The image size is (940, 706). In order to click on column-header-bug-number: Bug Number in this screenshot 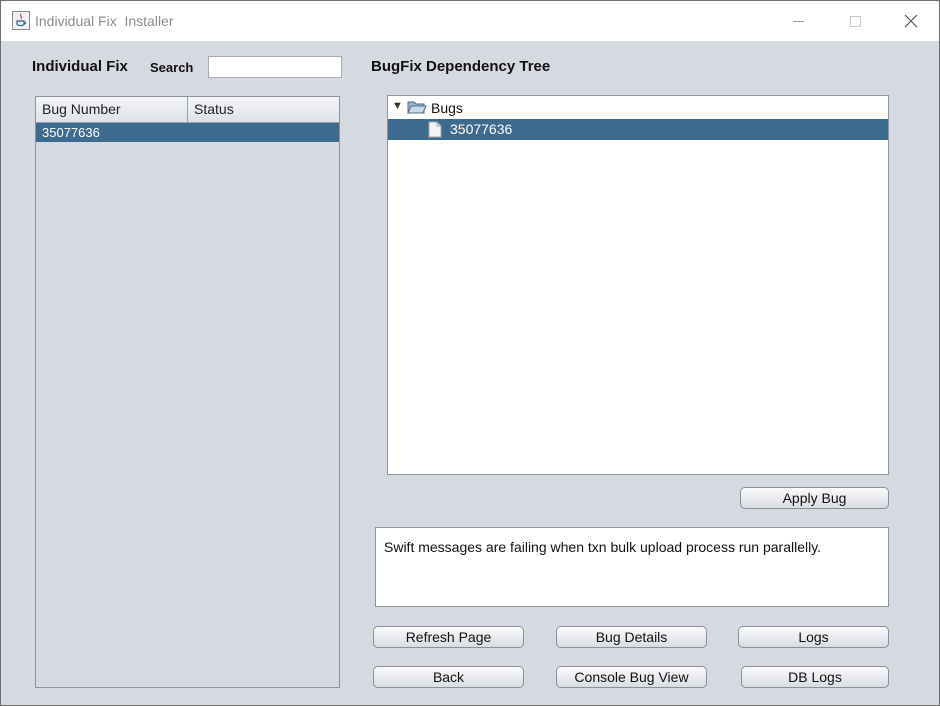, I will do `click(112, 109)`.